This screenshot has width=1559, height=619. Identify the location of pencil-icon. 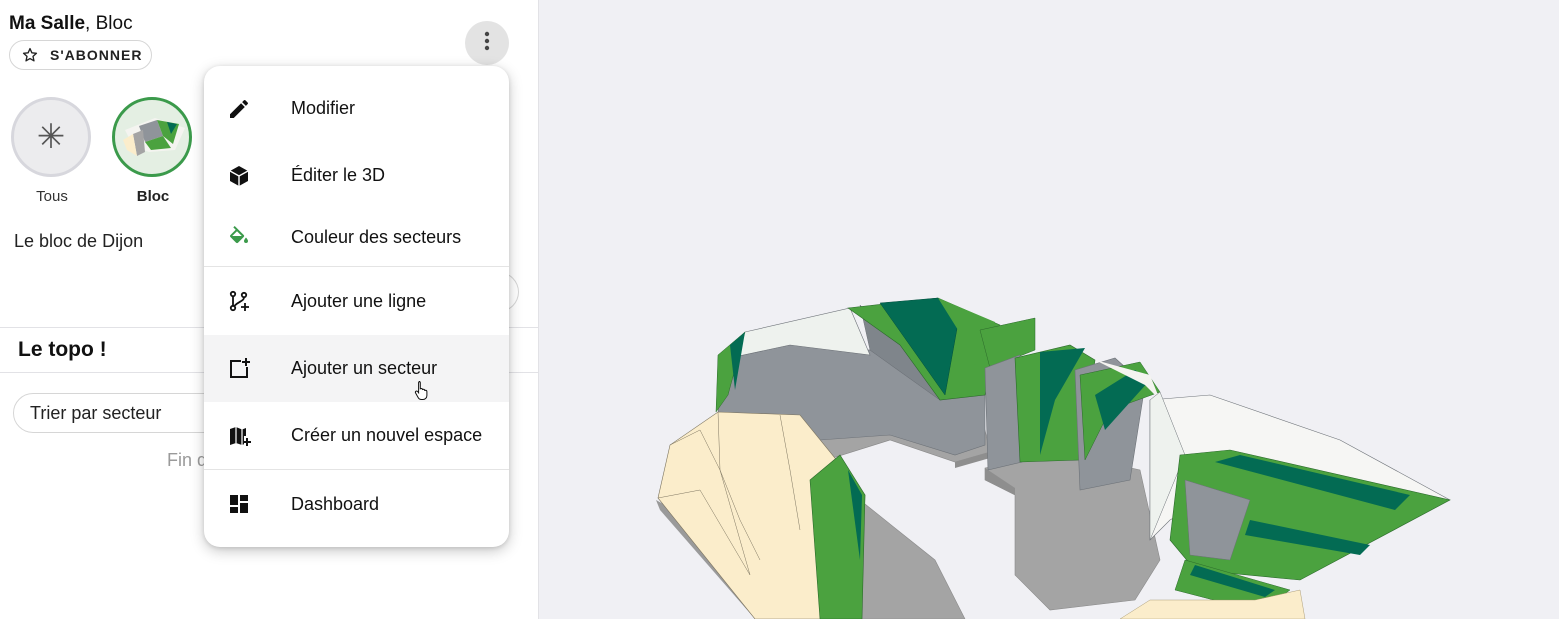
(239, 109).